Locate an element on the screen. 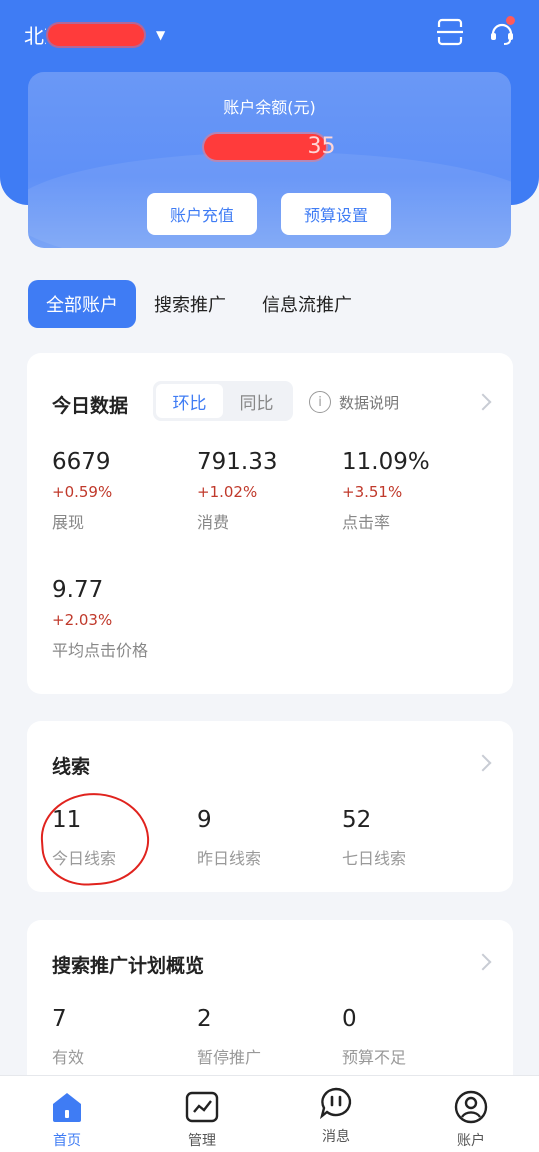 The height and width of the screenshot is (1152, 539). nav-label: 账户 is located at coordinates (471, 1141).